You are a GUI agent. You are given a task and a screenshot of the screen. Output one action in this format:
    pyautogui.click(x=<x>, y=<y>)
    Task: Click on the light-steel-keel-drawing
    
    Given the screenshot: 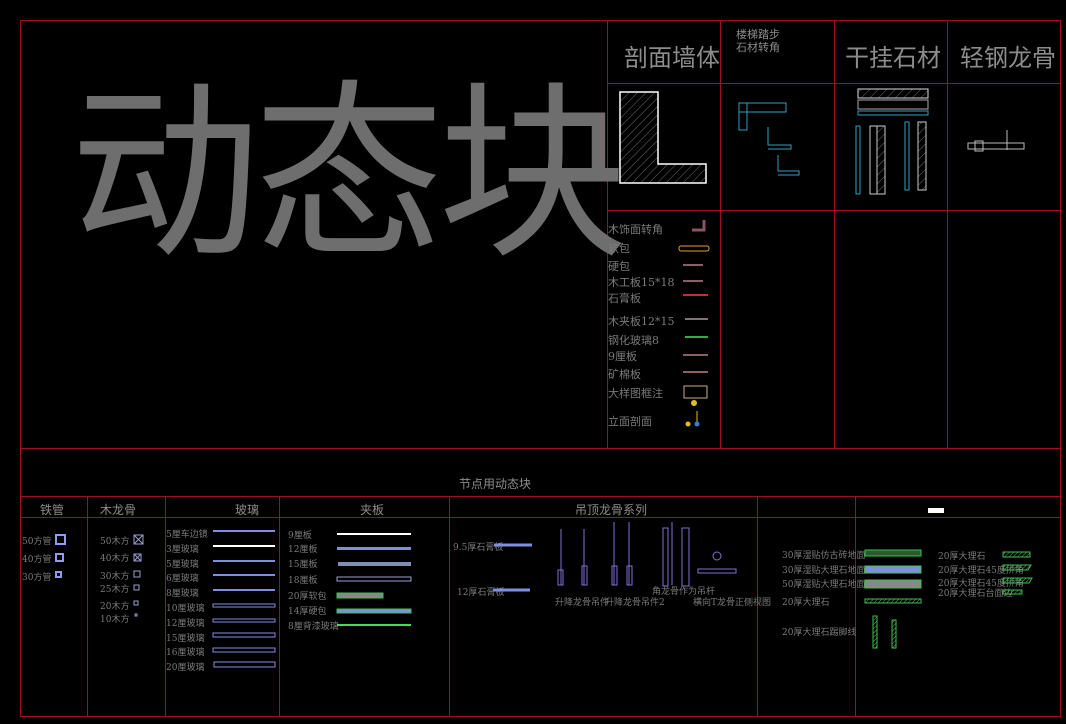 What is the action you would take?
    pyautogui.click(x=996, y=141)
    